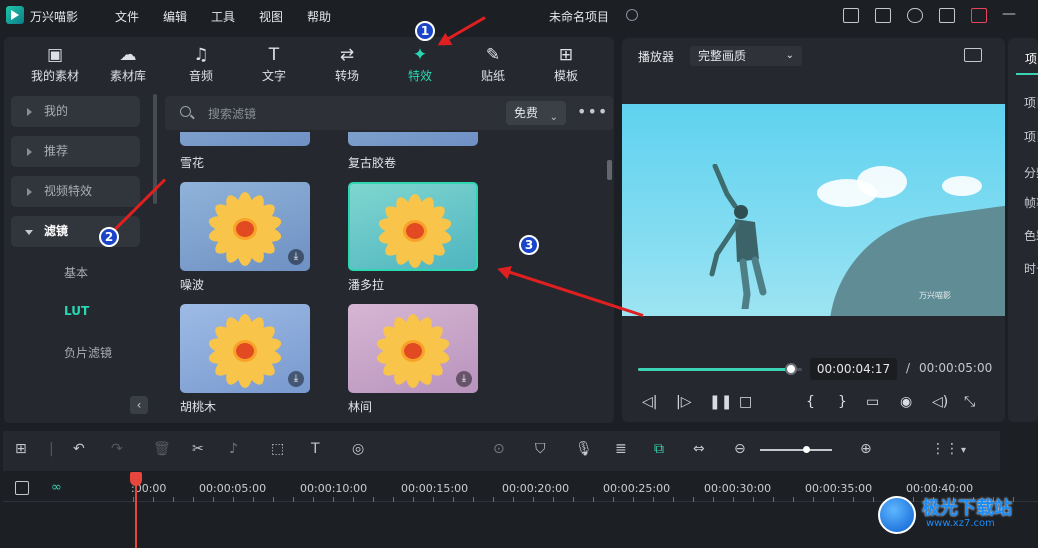 The image size is (1038, 548). Describe the element at coordinates (127, 16) in the screenshot. I see `menu-file: 文件` at that location.